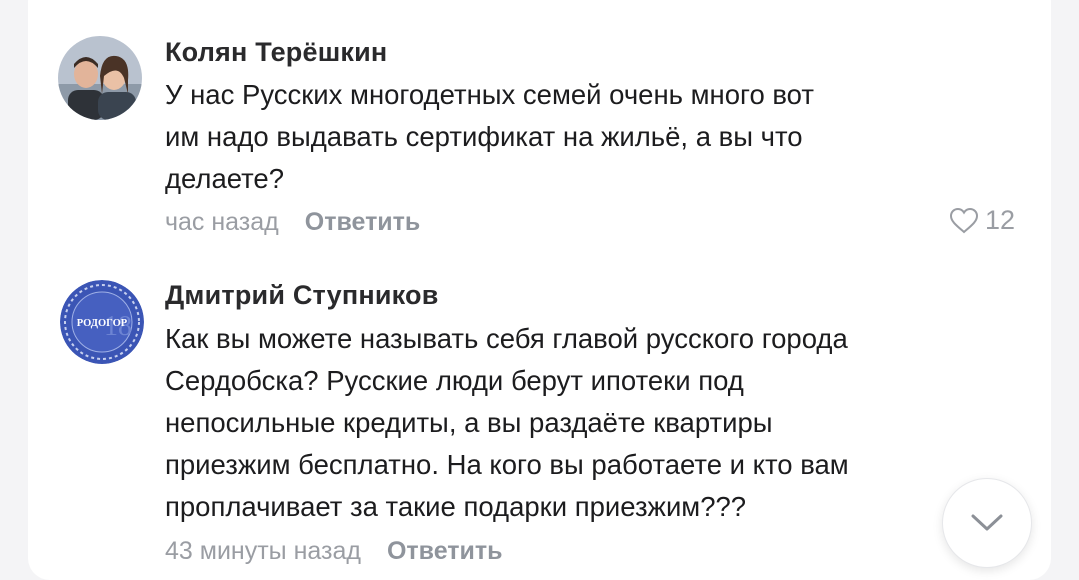  Describe the element at coordinates (292, 222) in the screenshot. I see `comment-meta: час назад Ответить` at that location.